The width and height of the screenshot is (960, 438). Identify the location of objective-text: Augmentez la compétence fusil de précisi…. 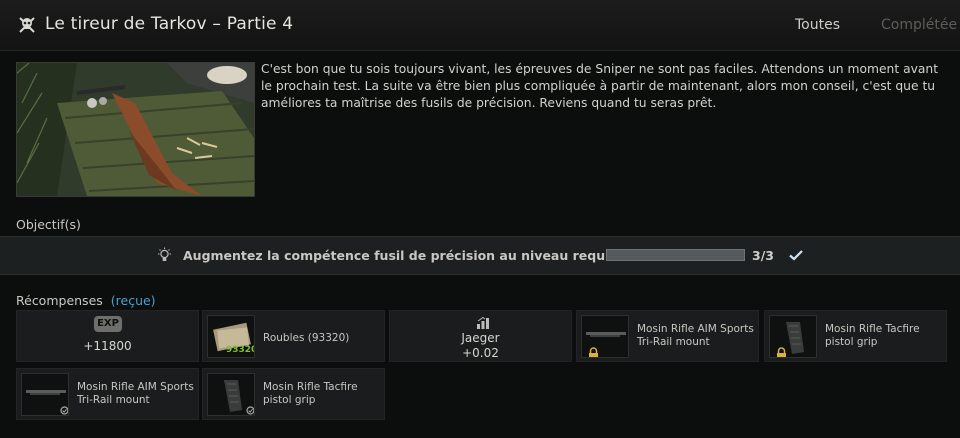
(400, 255).